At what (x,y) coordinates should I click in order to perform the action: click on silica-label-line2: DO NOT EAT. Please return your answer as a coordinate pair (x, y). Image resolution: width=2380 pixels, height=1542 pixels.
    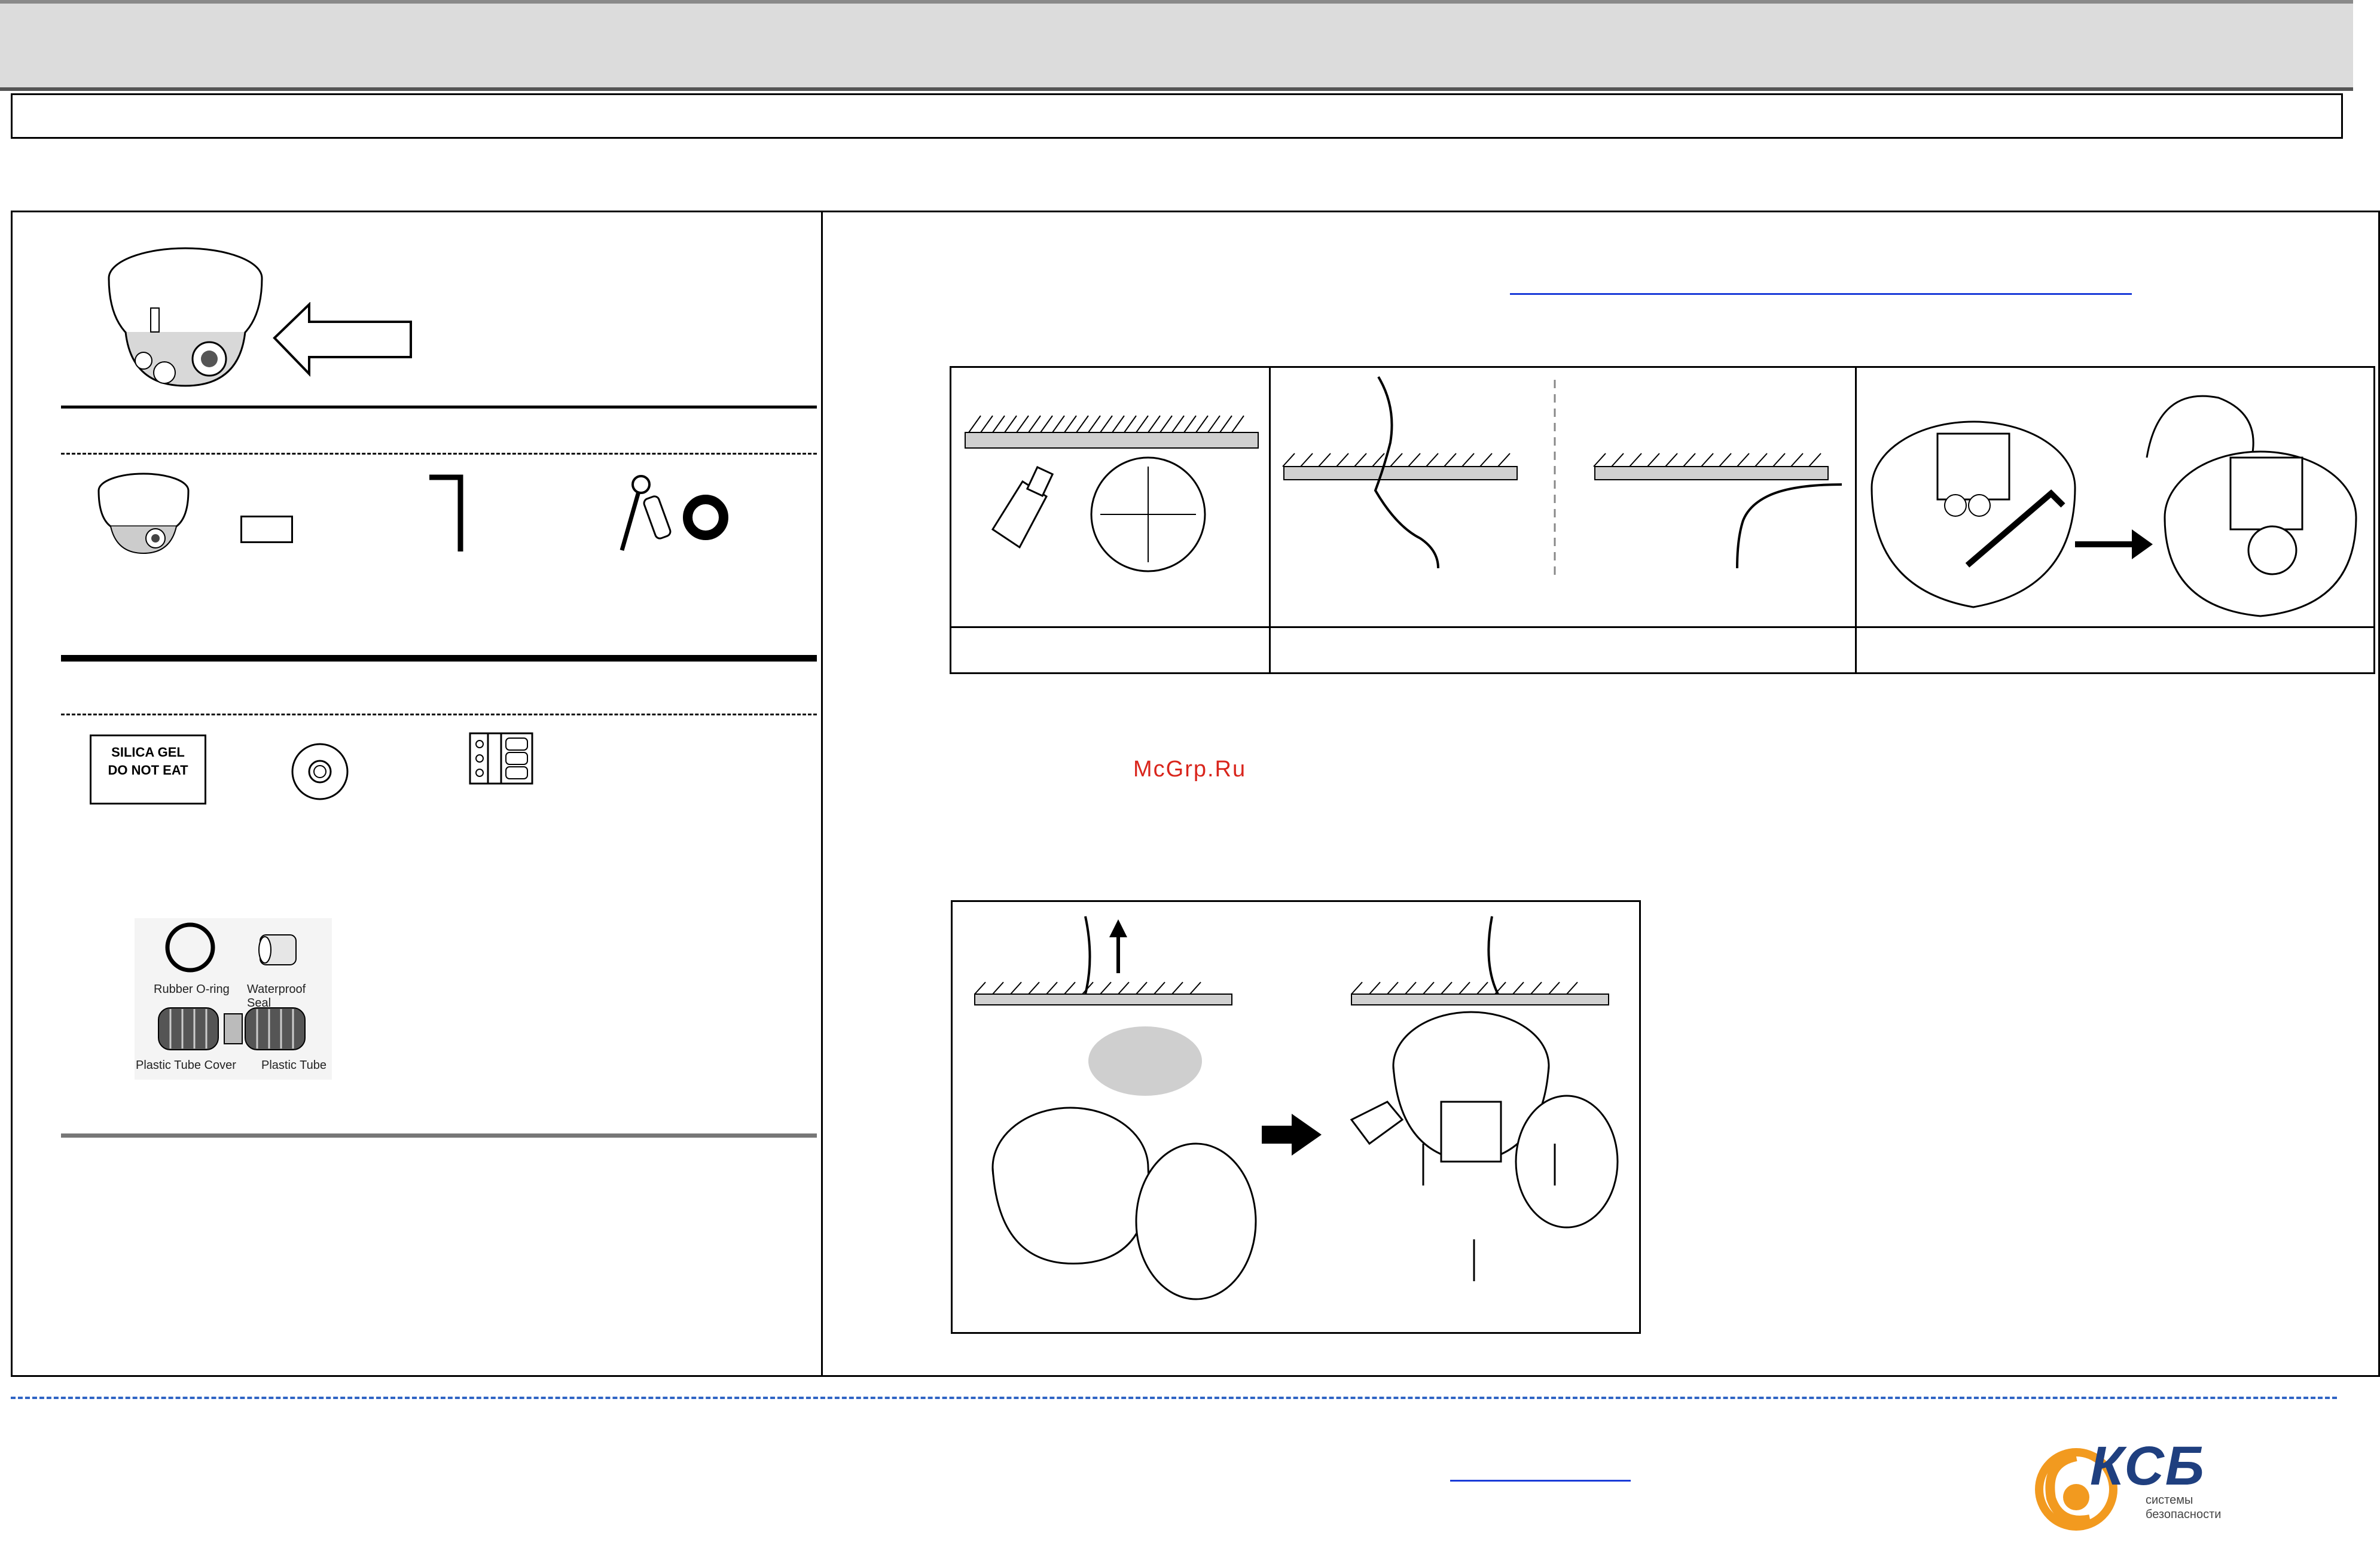
    Looking at the image, I should click on (148, 770).